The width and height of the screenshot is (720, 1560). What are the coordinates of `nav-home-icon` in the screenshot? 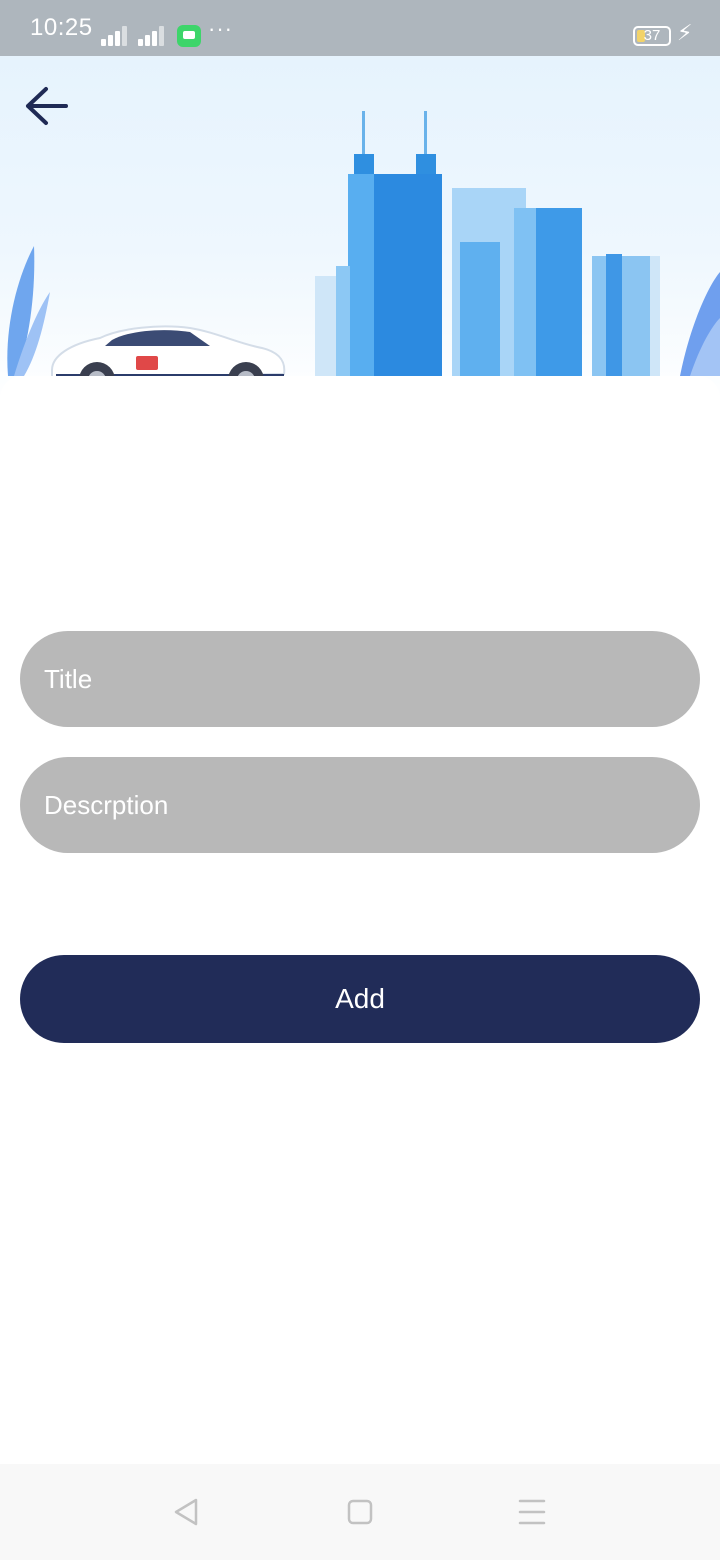 It's located at (360, 1512).